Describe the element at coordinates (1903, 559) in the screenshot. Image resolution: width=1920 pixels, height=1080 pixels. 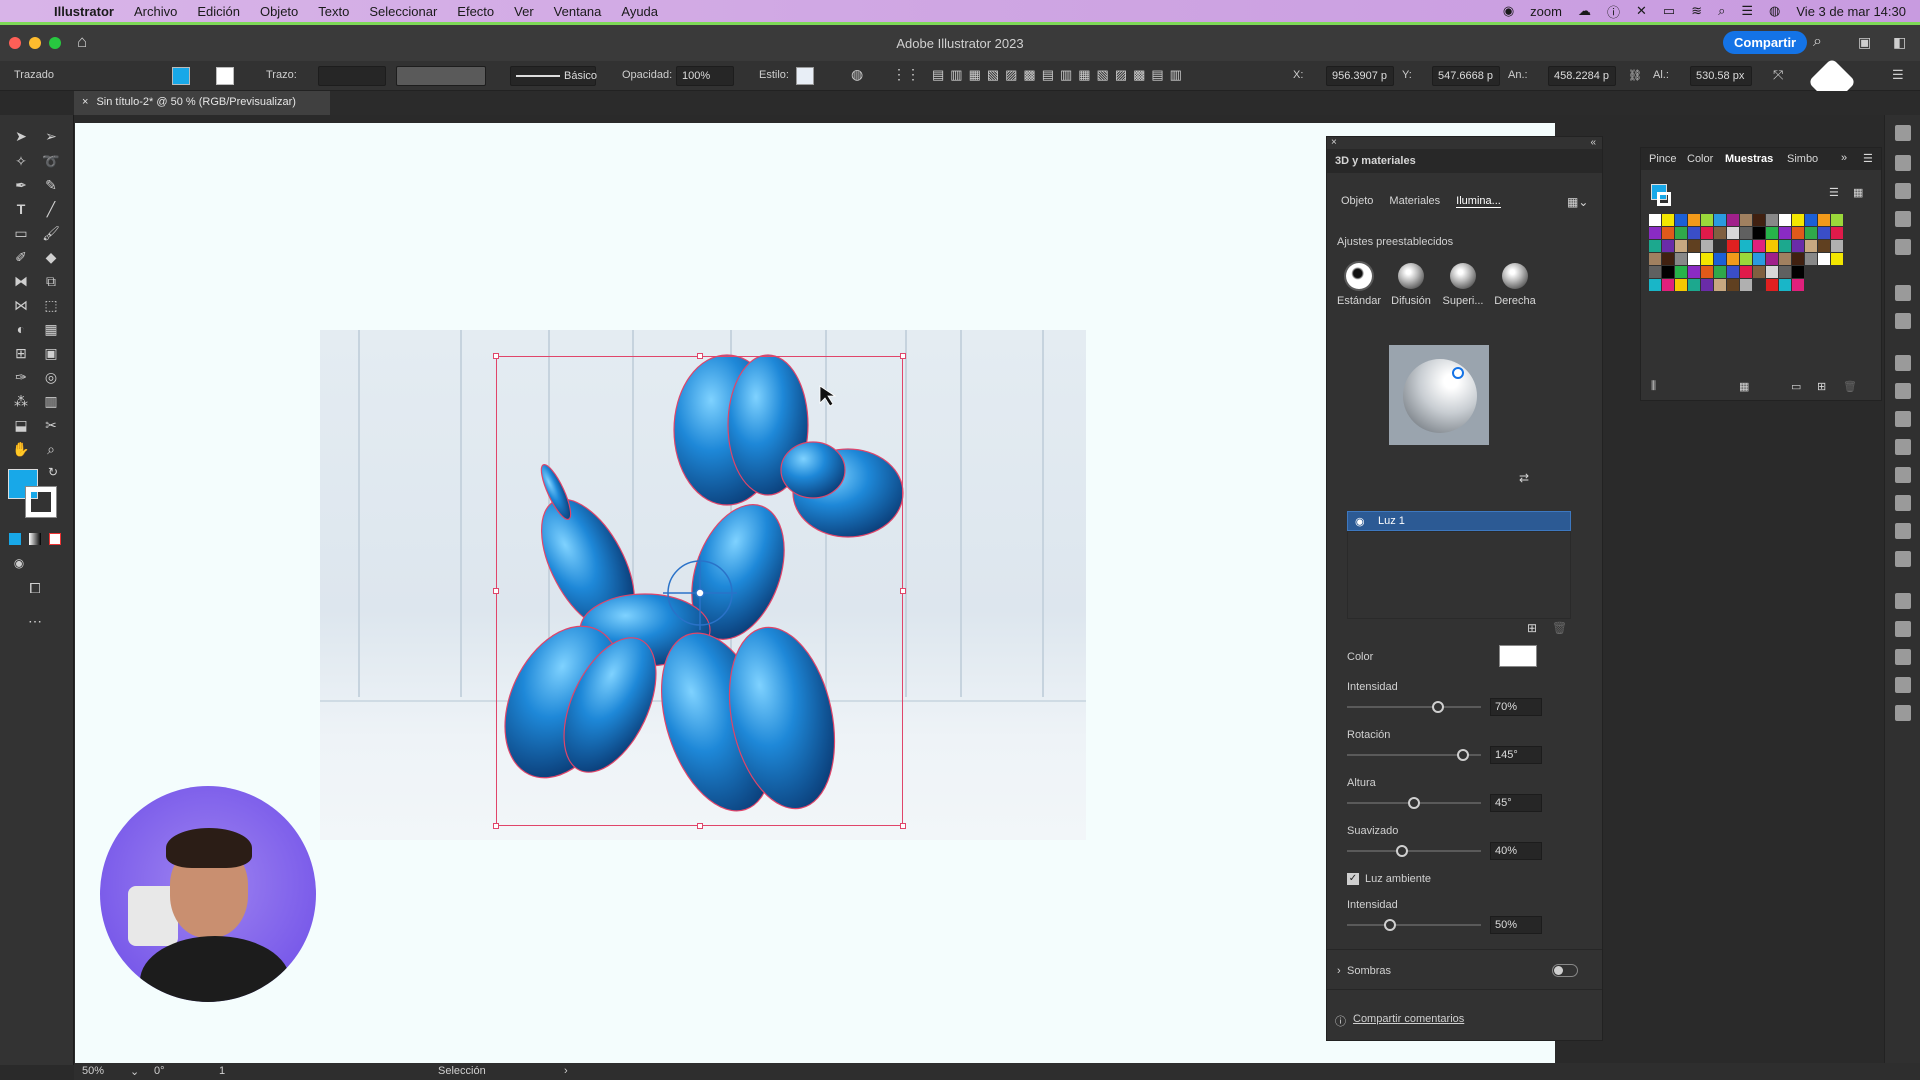
I see `asset-export-icon` at that location.